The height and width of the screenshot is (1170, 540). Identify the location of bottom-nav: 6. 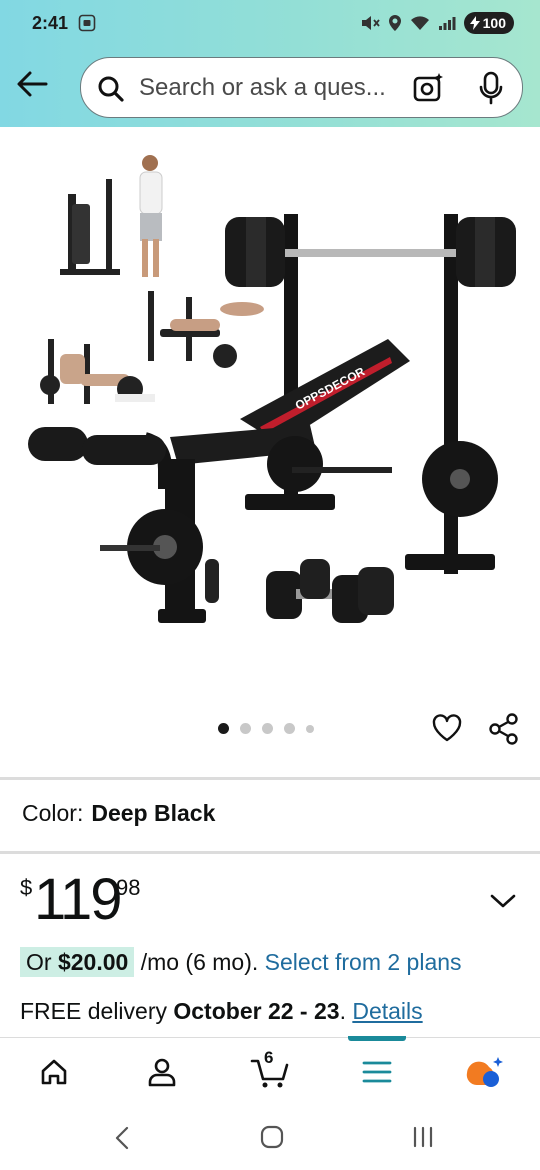
(270, 1071).